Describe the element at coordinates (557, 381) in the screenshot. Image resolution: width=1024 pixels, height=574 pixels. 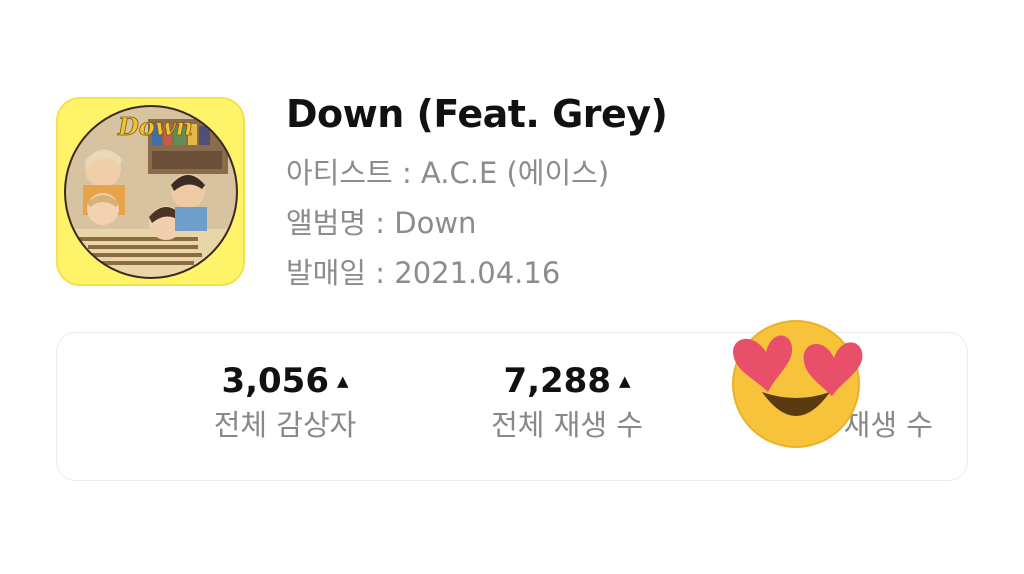
I see `total-plays-value: 7,288` at that location.